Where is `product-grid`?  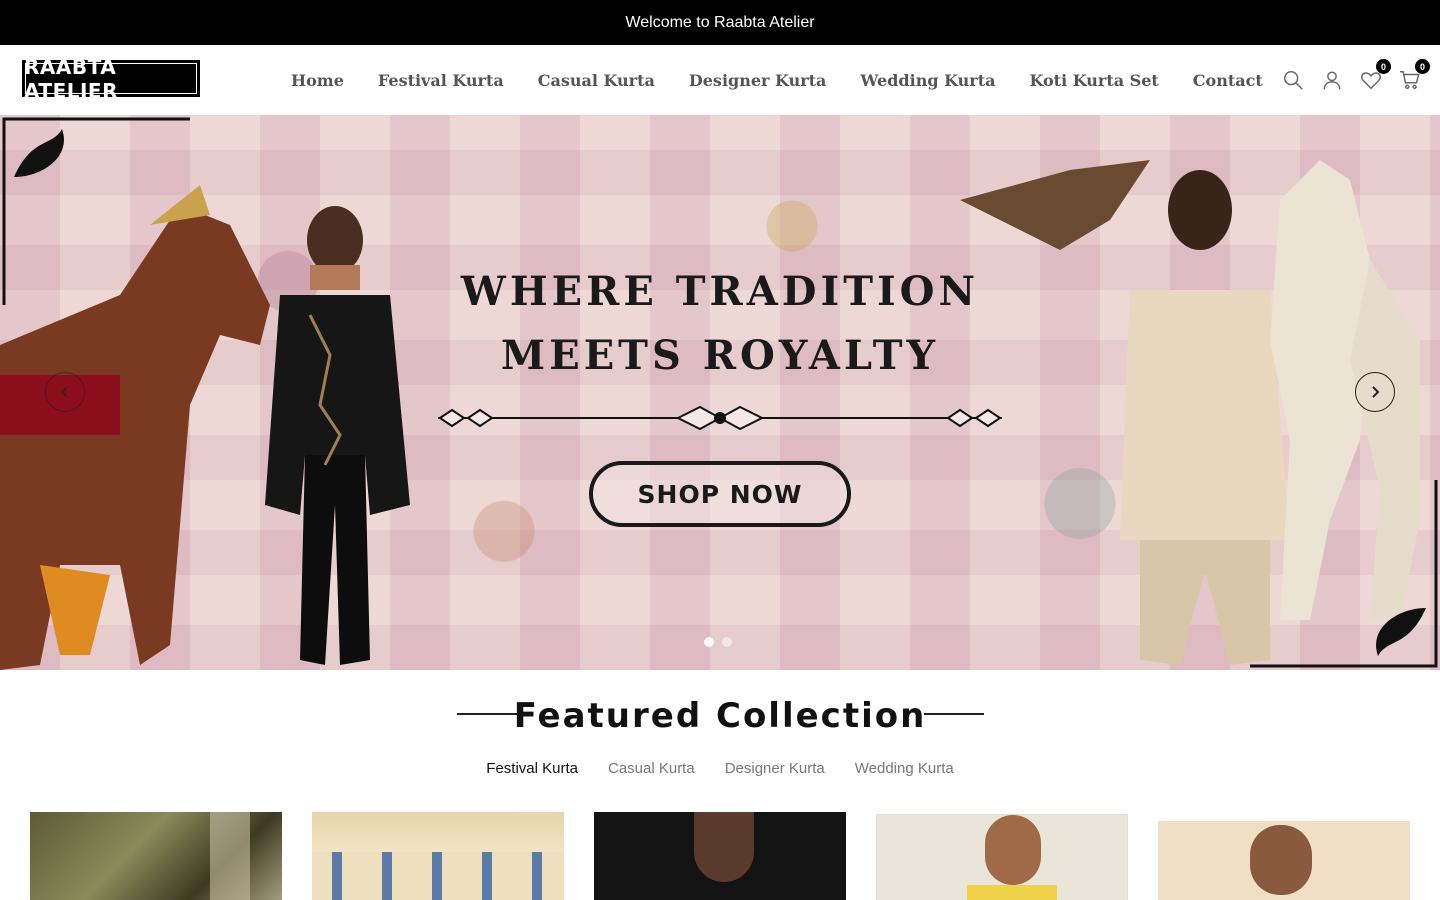 product-grid is located at coordinates (720, 856).